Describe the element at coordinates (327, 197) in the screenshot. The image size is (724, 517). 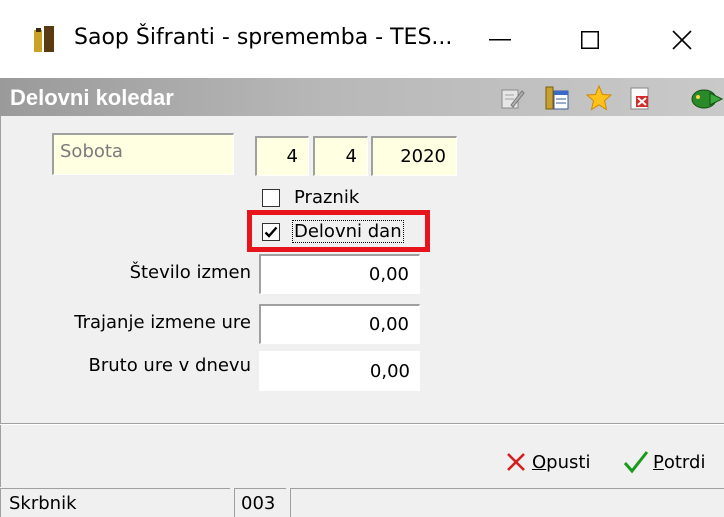
I see `holiday-label: Praznik` at that location.